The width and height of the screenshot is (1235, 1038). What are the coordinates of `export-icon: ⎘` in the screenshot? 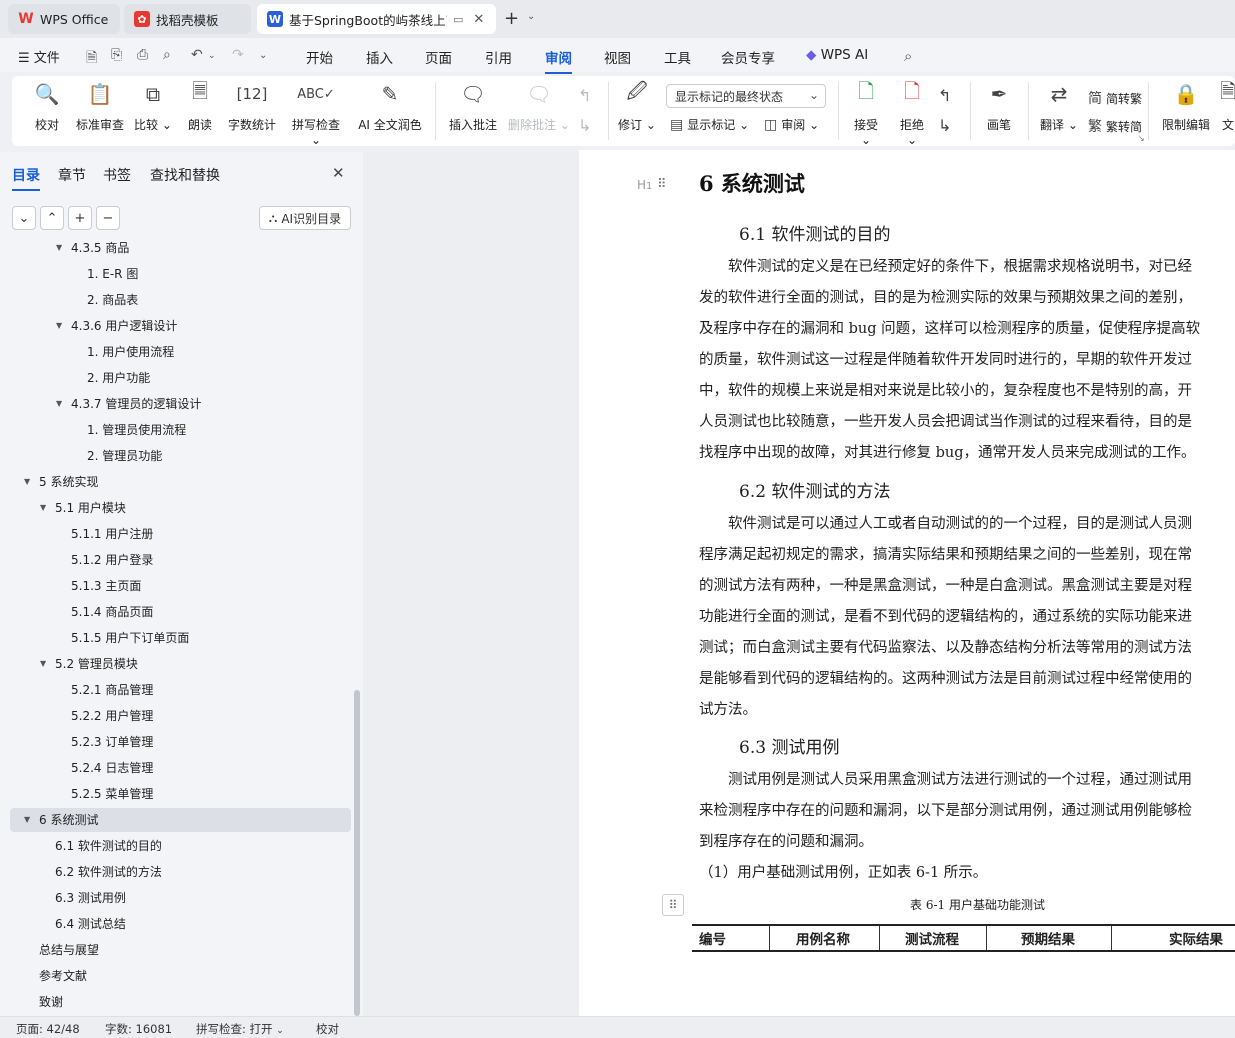 It's located at (116, 55).